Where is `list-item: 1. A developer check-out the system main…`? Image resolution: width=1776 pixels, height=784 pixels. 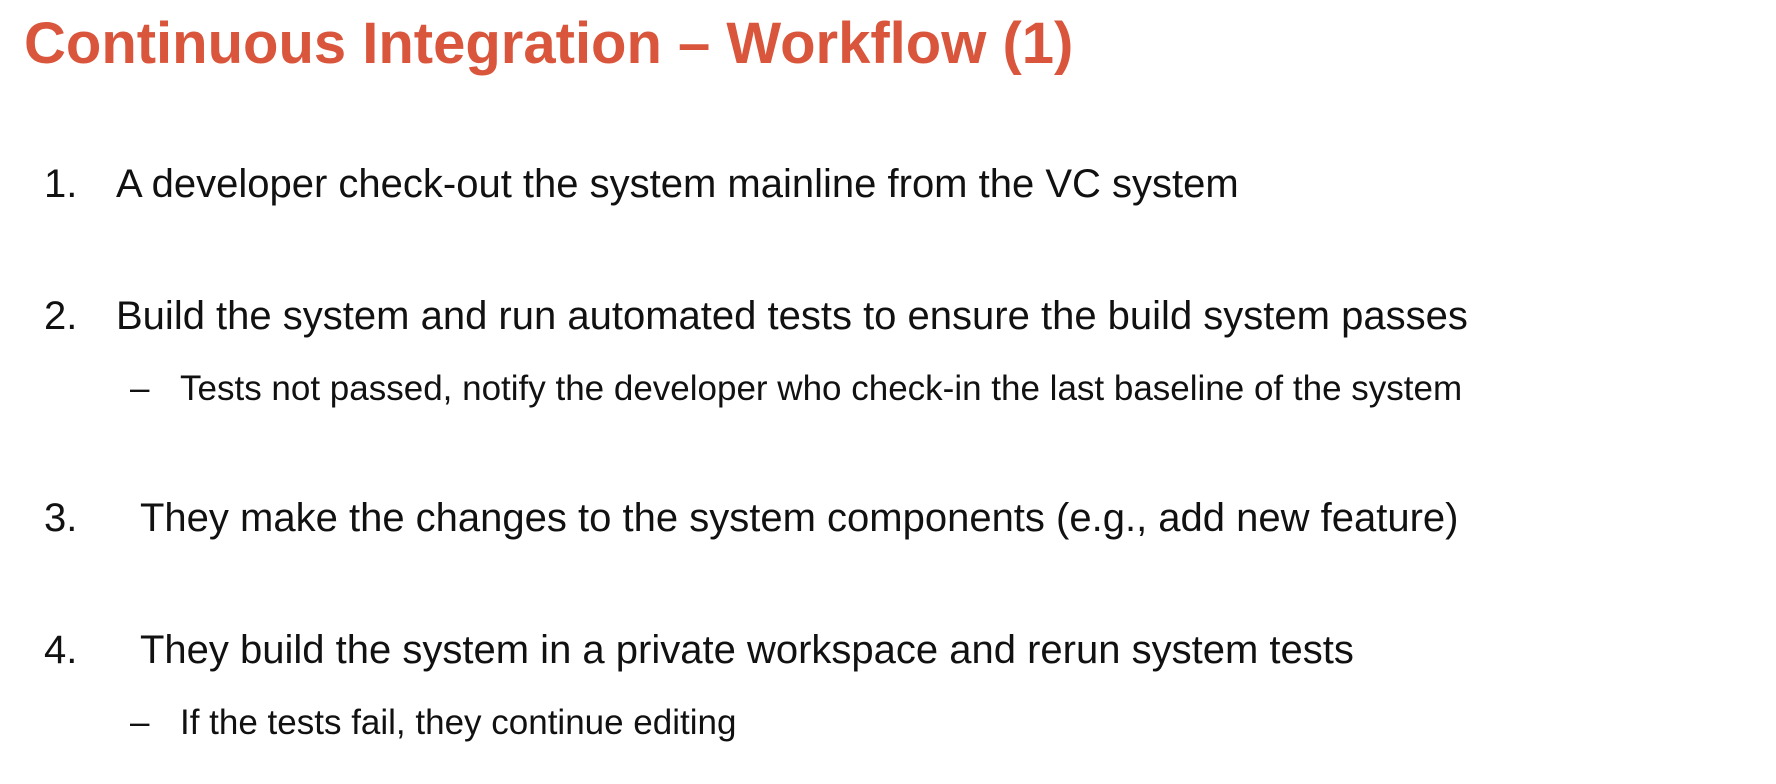 list-item: 1. A developer check-out the system main… is located at coordinates (641, 184).